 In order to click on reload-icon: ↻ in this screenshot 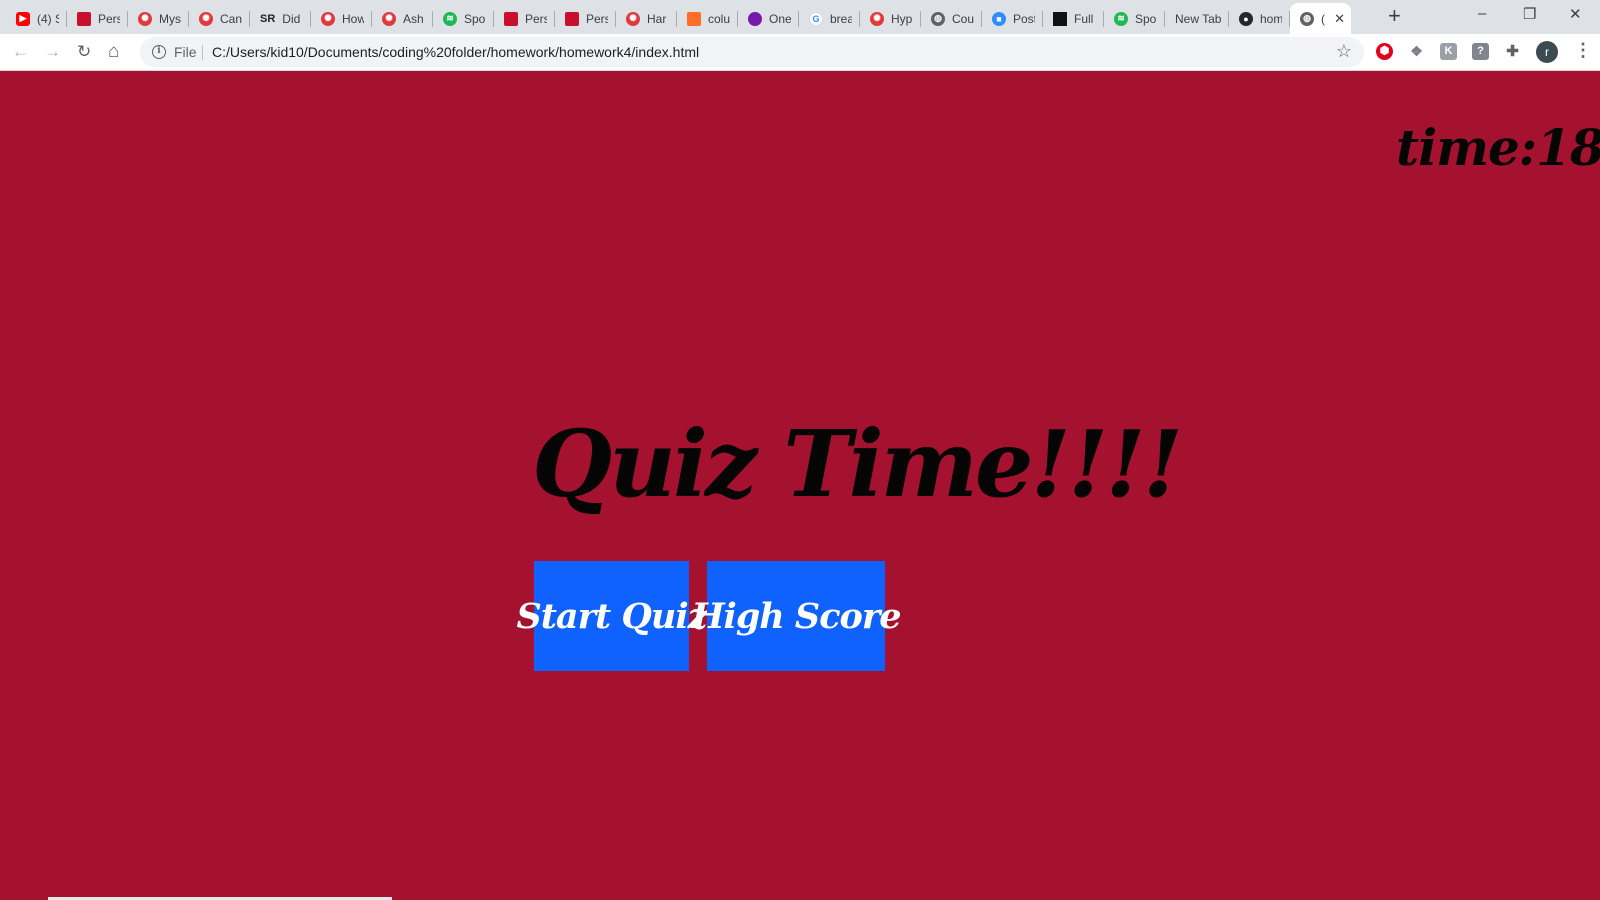, I will do `click(84, 52)`.